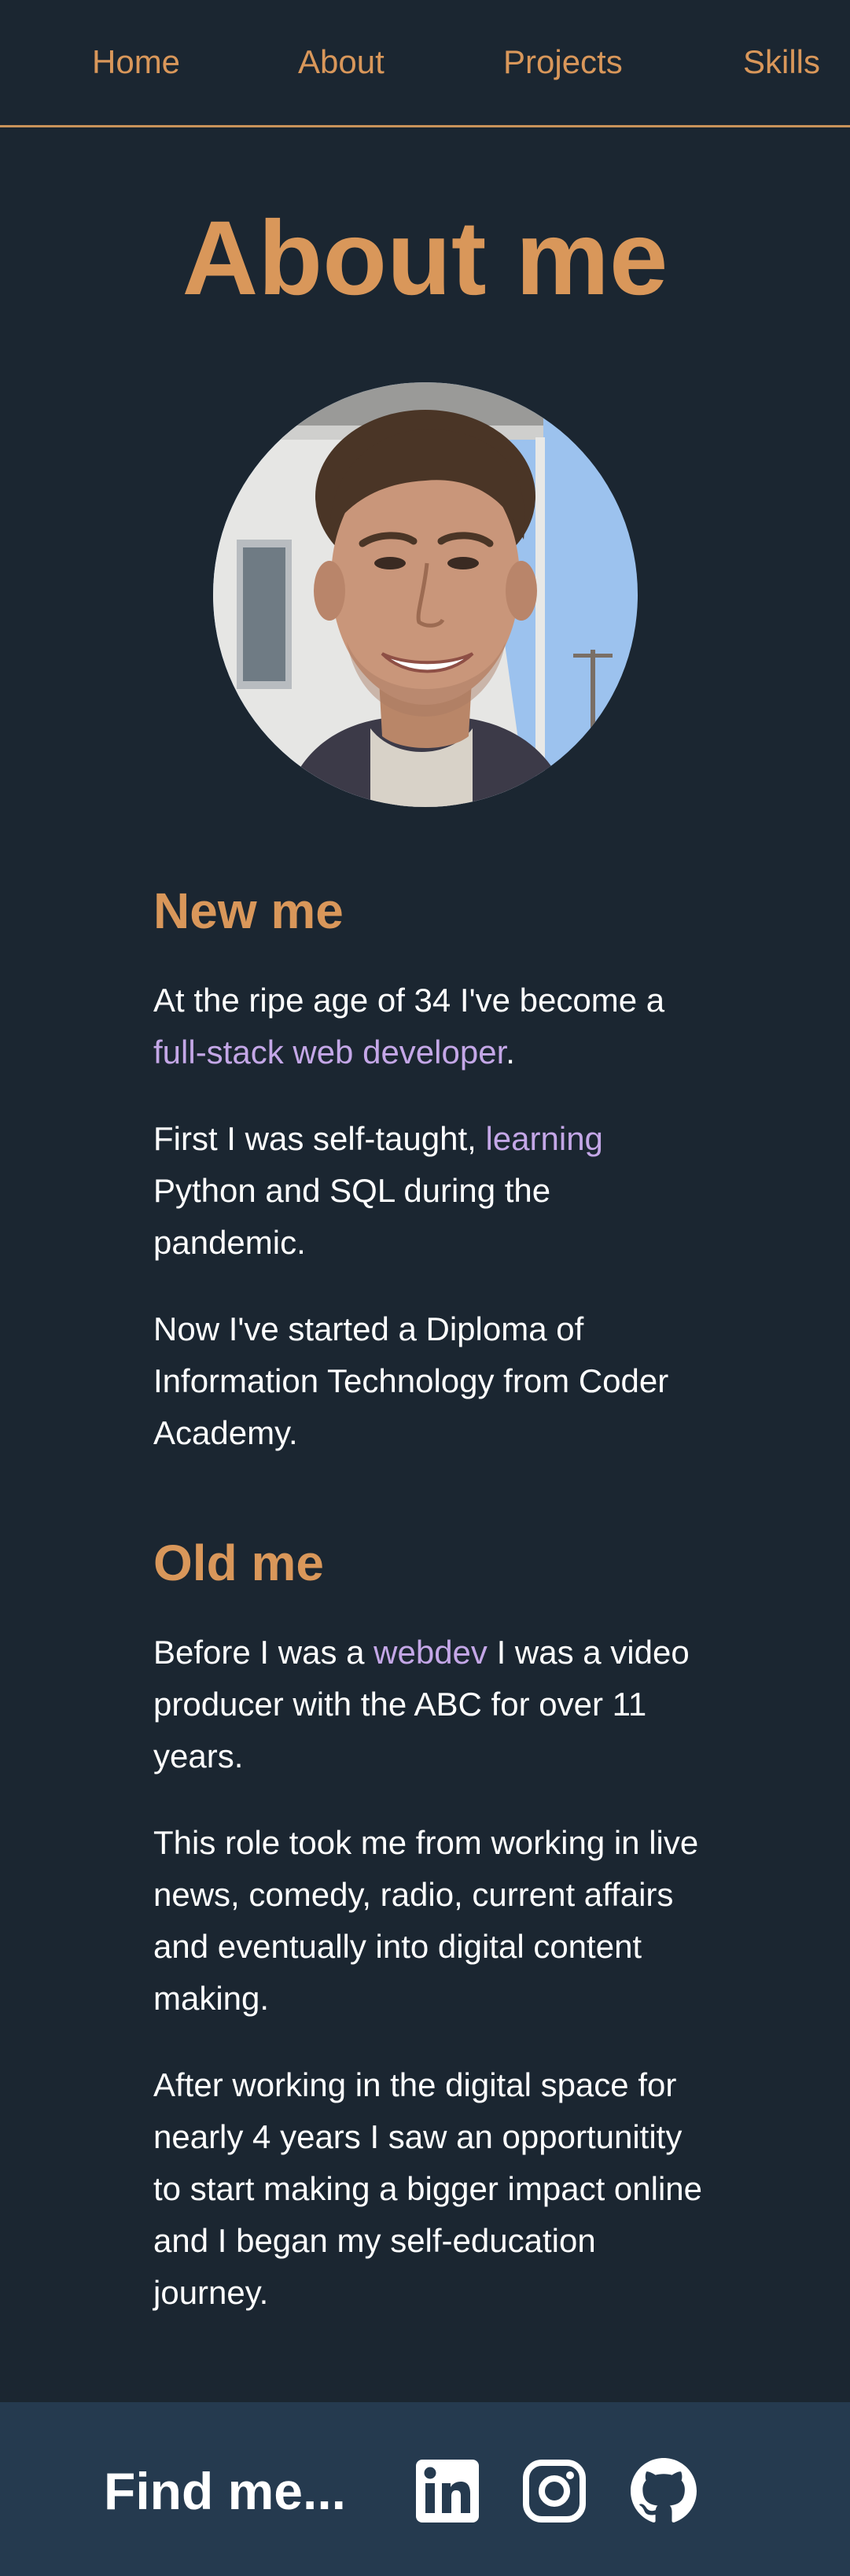  What do you see at coordinates (329, 1052) in the screenshot?
I see `full-stack-highlight: full-stack web developer` at bounding box center [329, 1052].